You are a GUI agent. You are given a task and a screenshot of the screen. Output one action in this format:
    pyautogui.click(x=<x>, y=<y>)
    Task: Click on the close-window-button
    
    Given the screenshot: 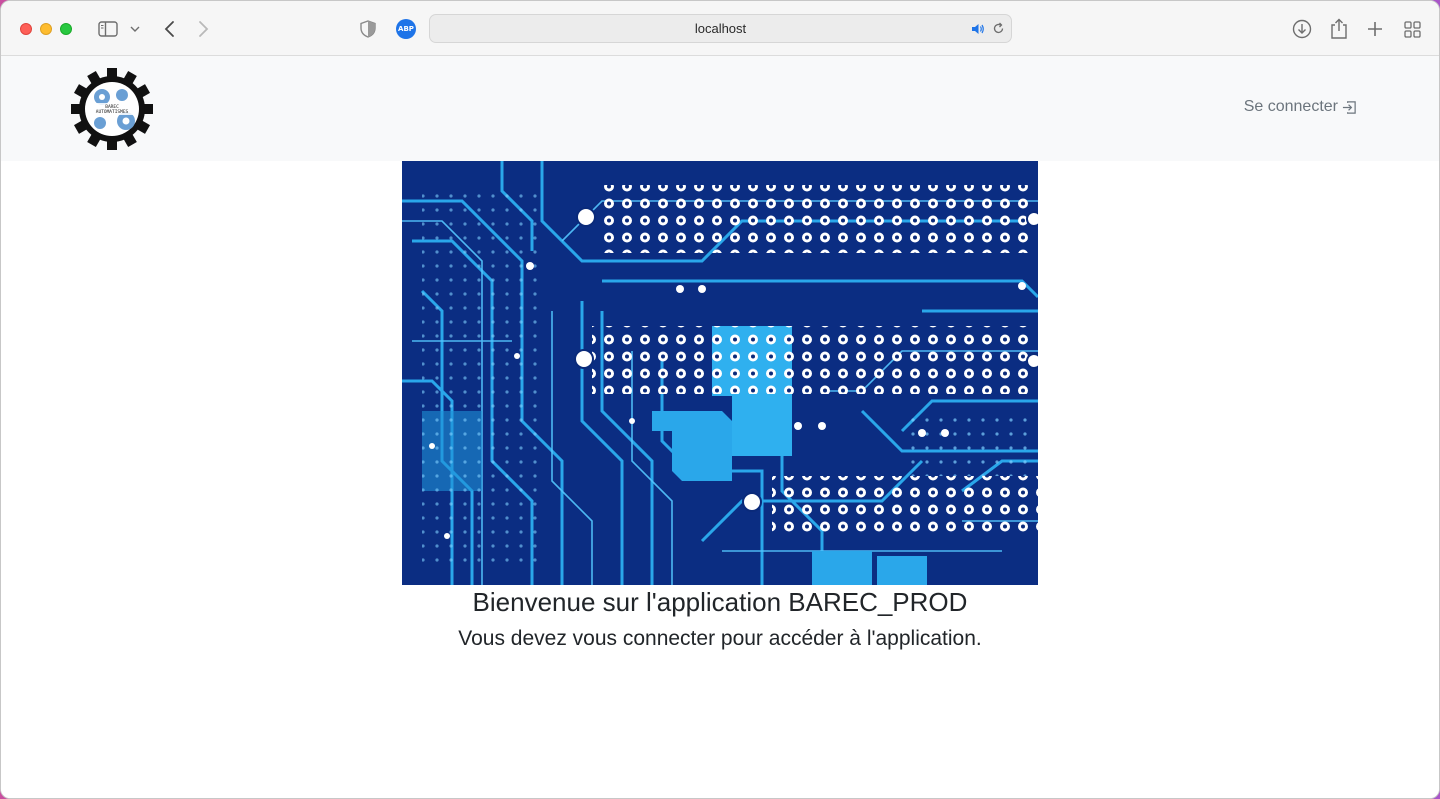 What is the action you would take?
    pyautogui.click(x=26, y=29)
    